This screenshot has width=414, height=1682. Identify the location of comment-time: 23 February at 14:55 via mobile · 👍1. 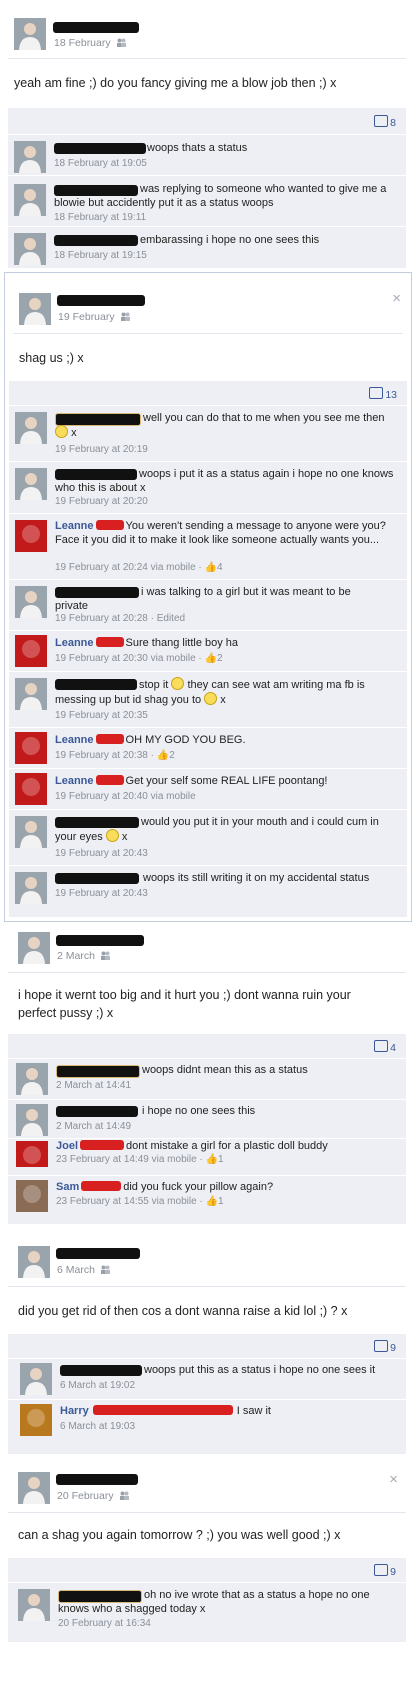
(140, 1201).